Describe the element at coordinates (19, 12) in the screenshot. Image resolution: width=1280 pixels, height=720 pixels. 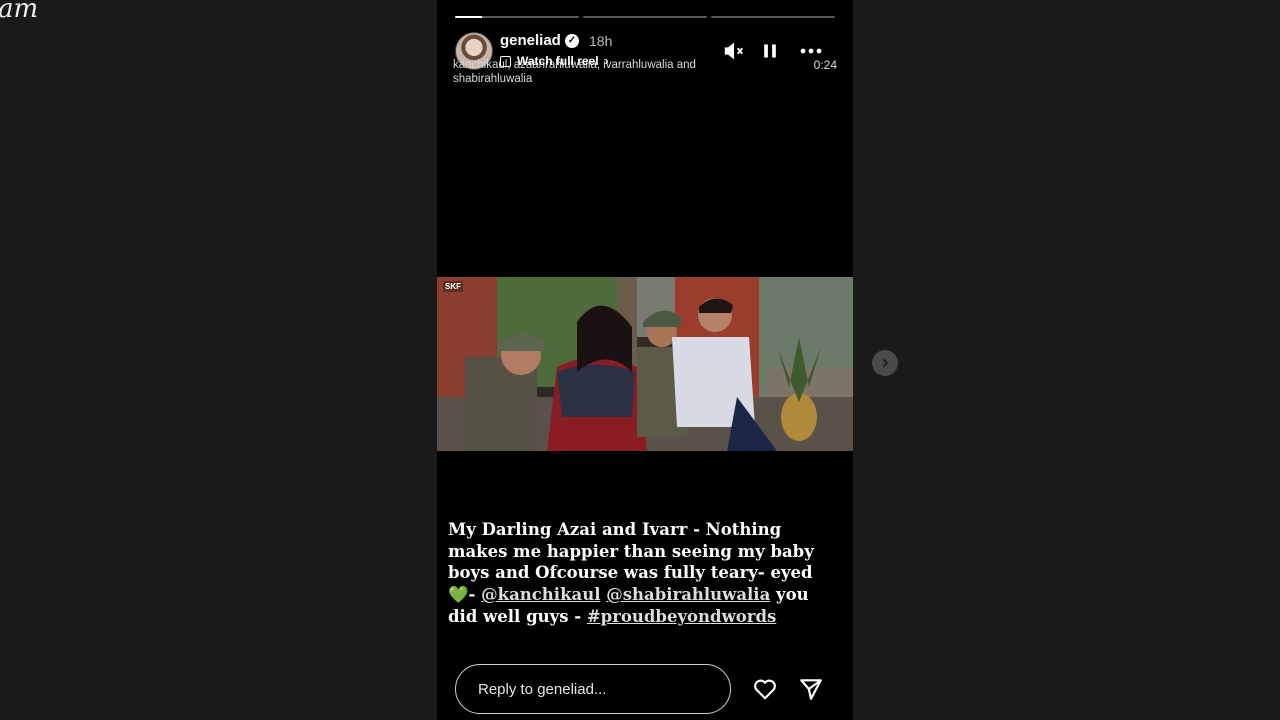
I see `instagram-logo: am` at that location.